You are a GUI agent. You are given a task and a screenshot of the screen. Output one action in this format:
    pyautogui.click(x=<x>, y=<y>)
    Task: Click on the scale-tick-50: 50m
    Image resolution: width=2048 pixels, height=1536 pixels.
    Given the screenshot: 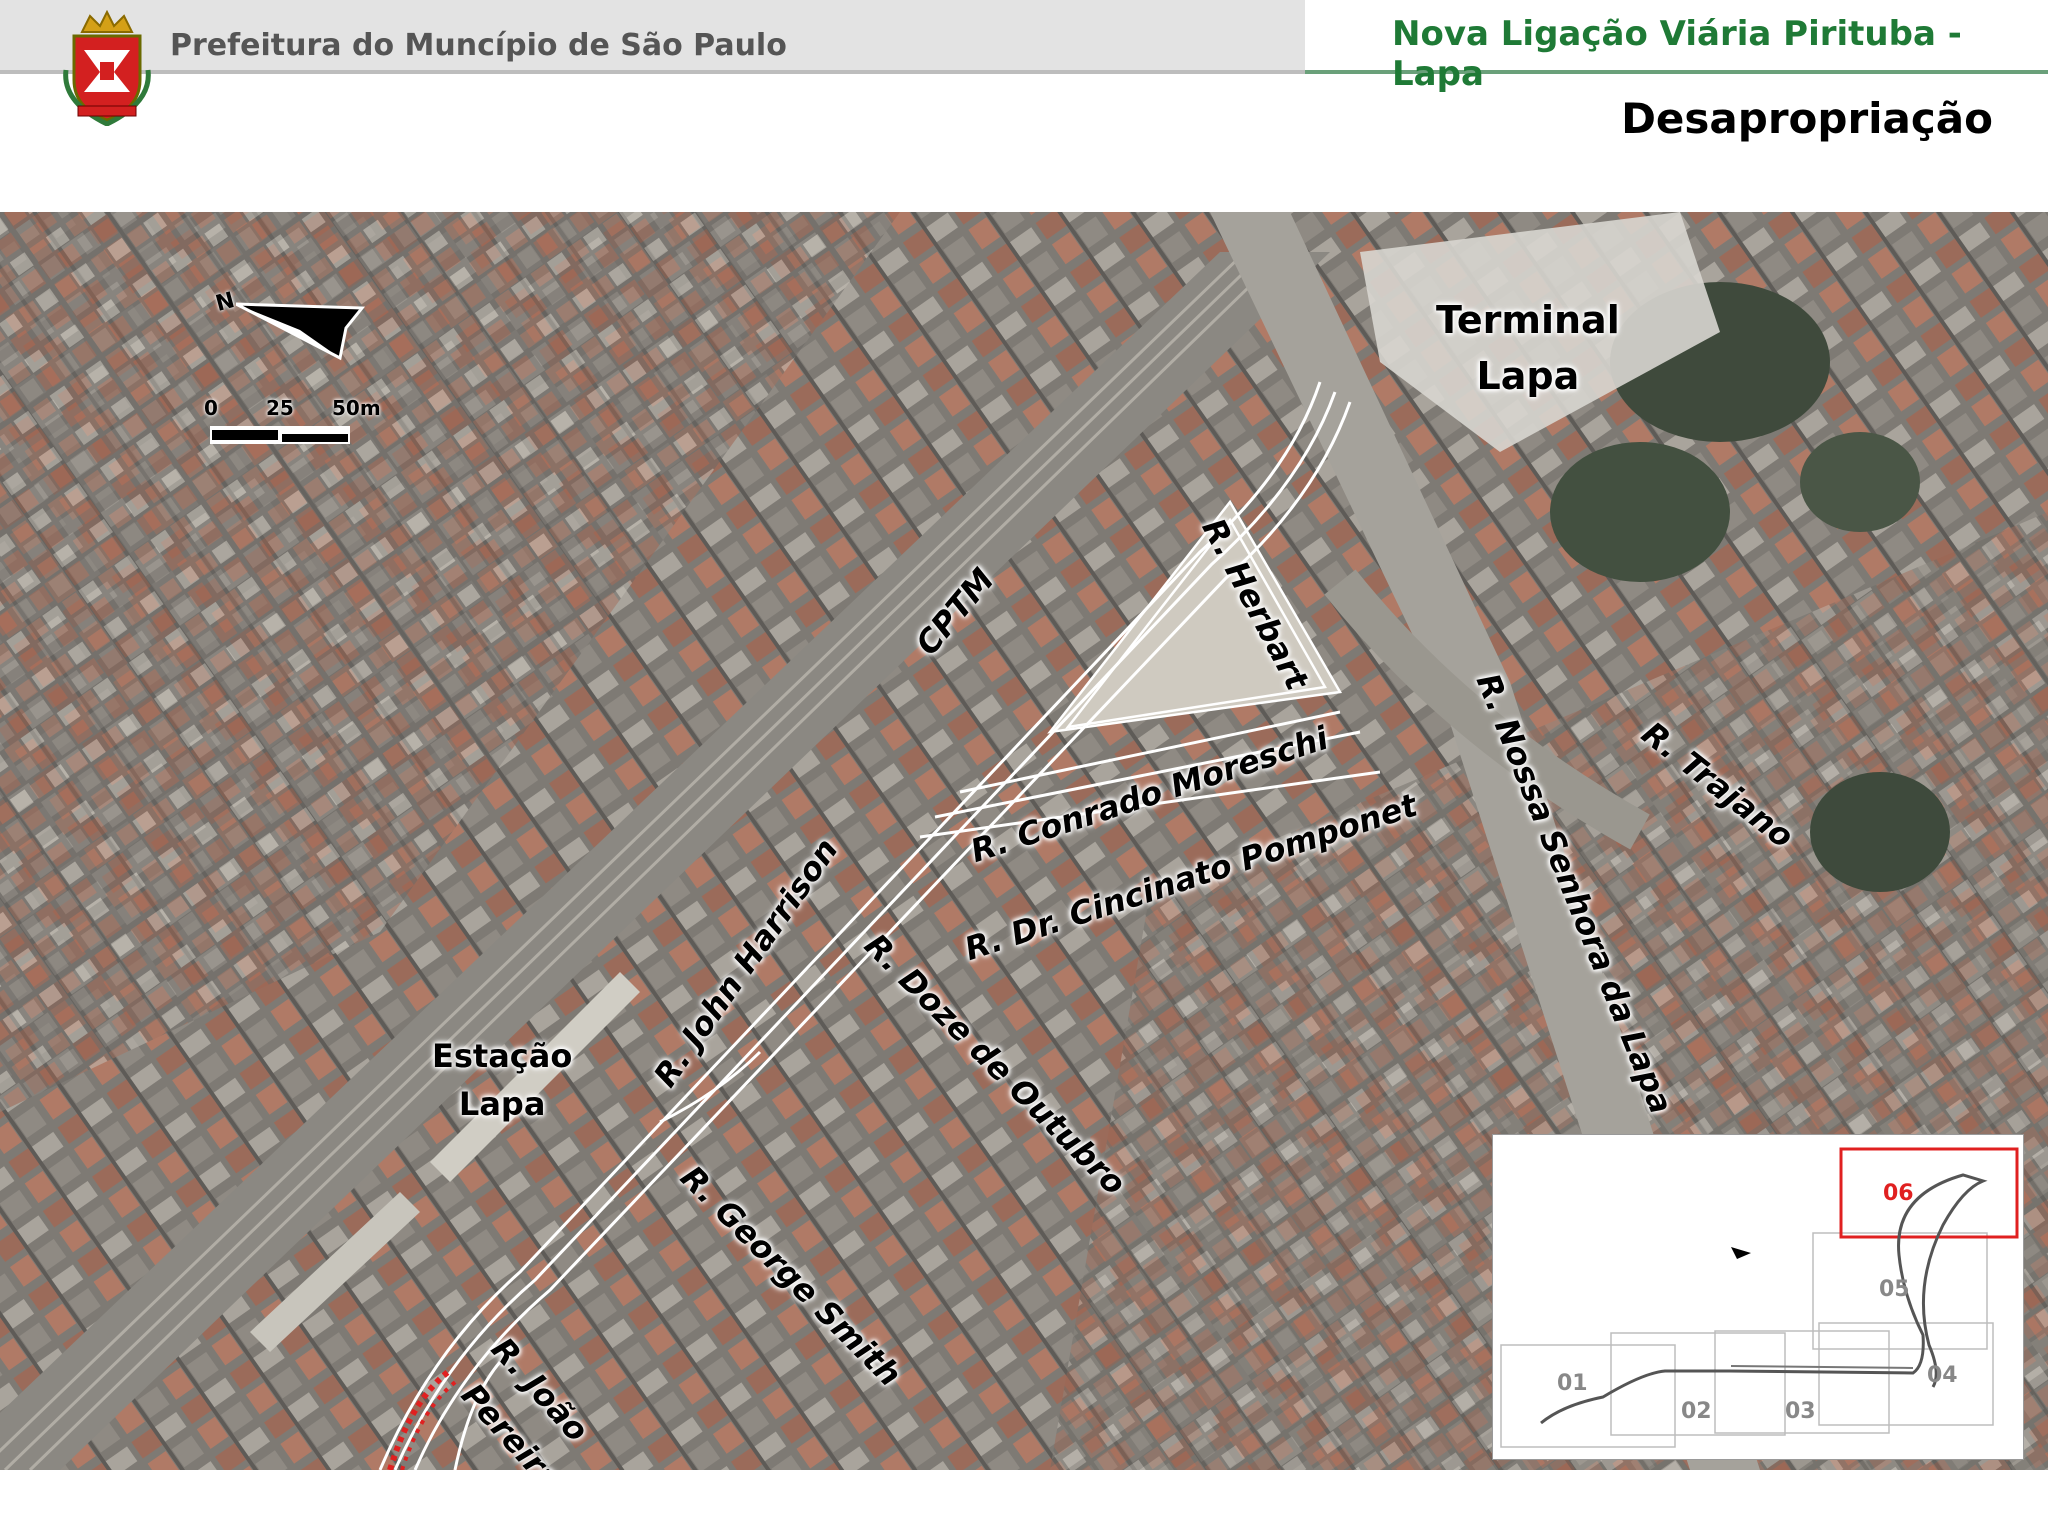 What is the action you would take?
    pyautogui.click(x=356, y=408)
    